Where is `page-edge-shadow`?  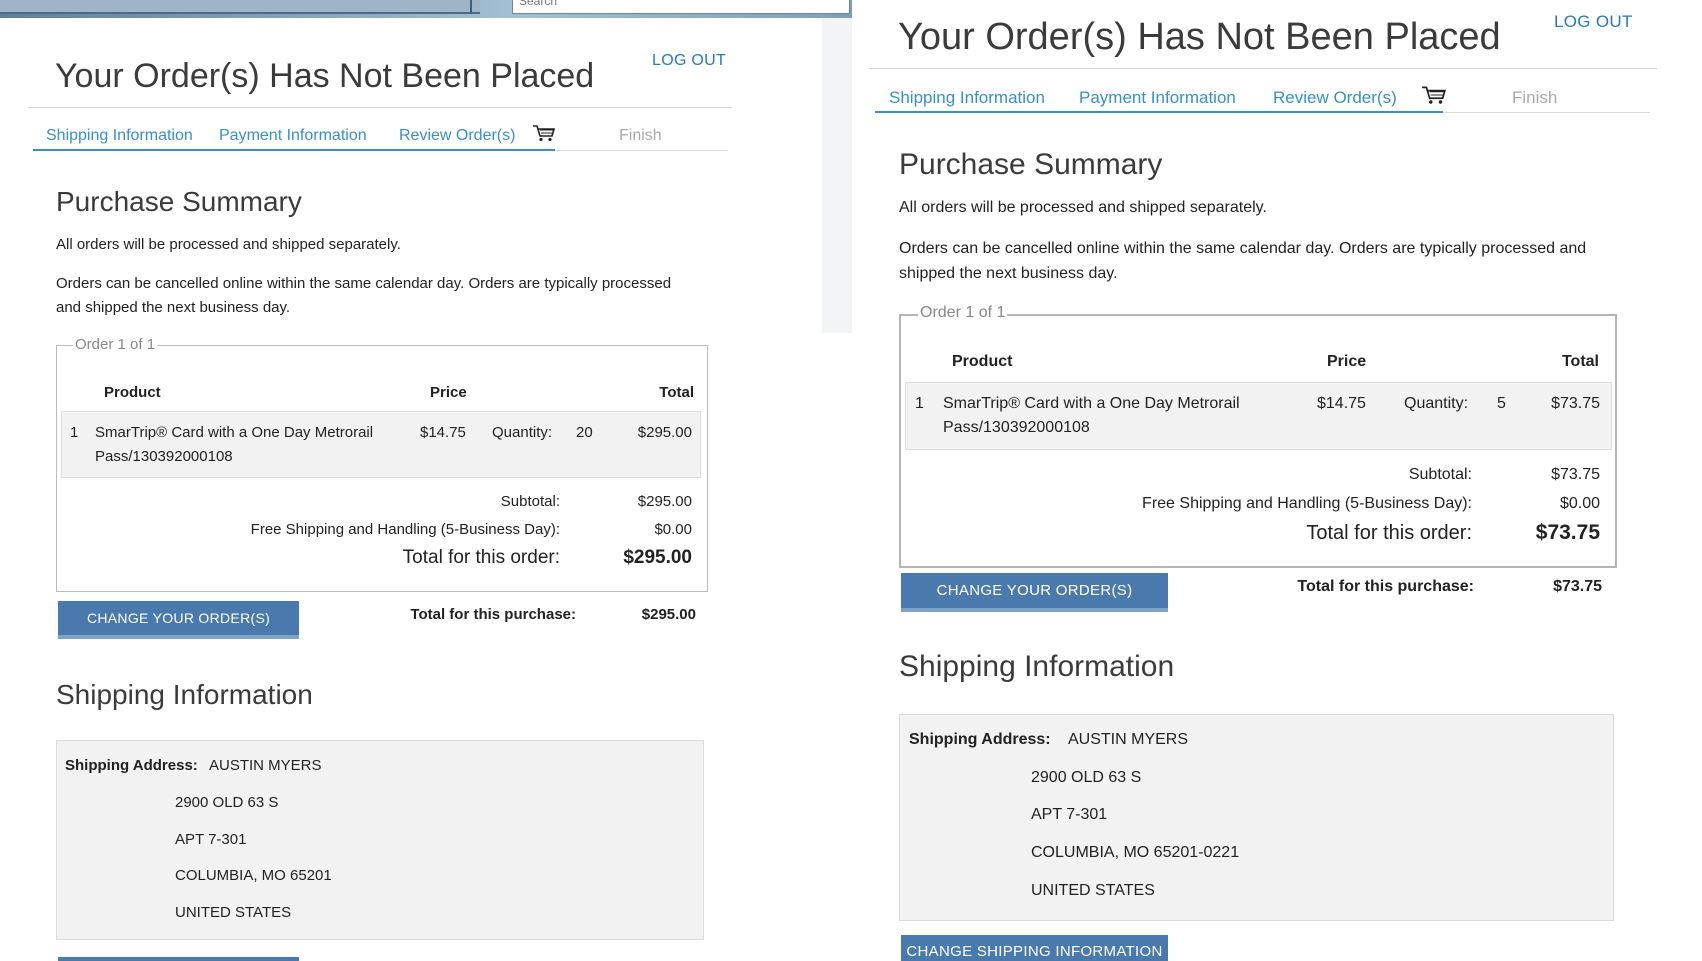 page-edge-shadow is located at coordinates (837, 175).